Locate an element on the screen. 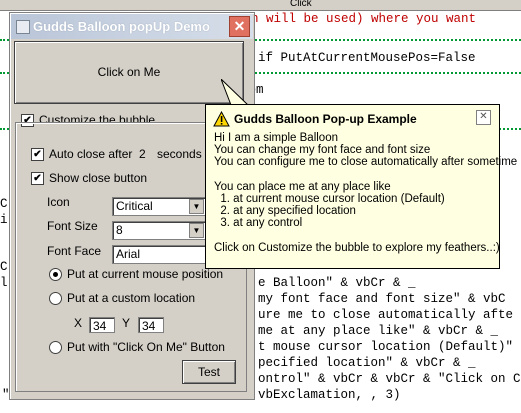 Image resolution: width=521 pixels, height=413 pixels. font-face-select-value: Arial is located at coordinates (128, 254).